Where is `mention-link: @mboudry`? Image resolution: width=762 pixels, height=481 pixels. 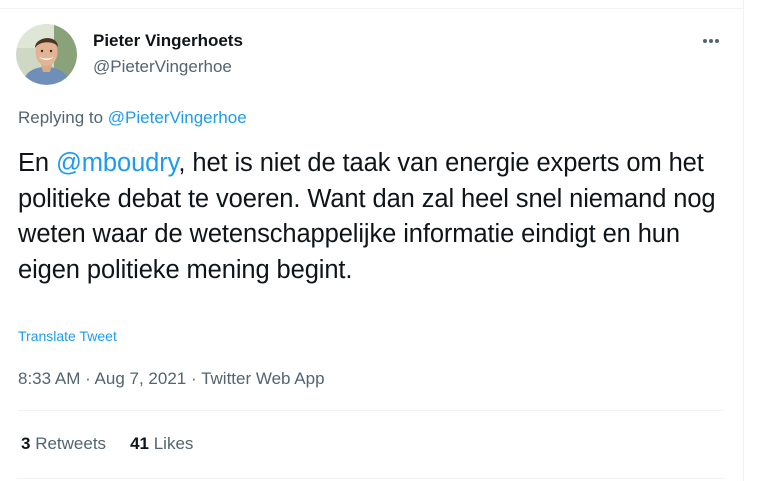
mention-link: @mboudry is located at coordinates (117, 163).